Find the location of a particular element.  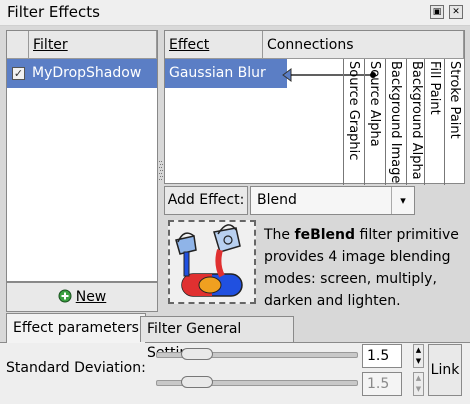

tab-effect-parameters: Effect parameters is located at coordinates (76, 328).